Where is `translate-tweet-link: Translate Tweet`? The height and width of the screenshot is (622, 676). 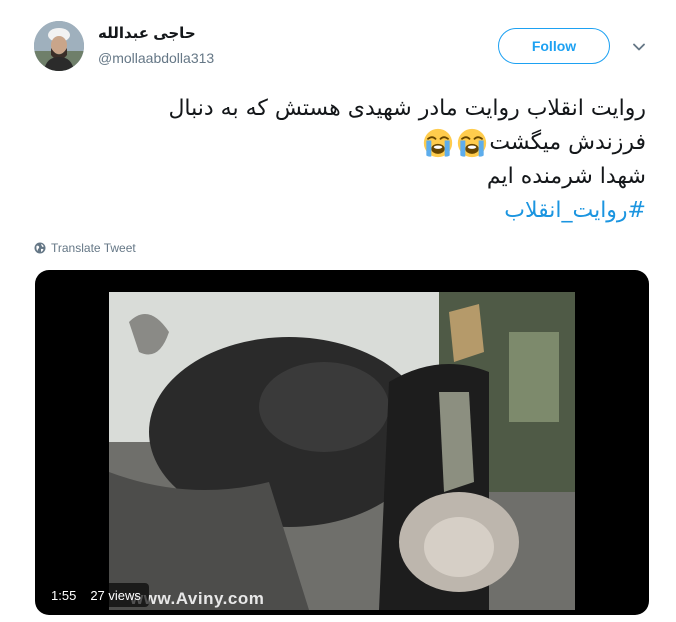 translate-tweet-link: Translate Tweet is located at coordinates (85, 248).